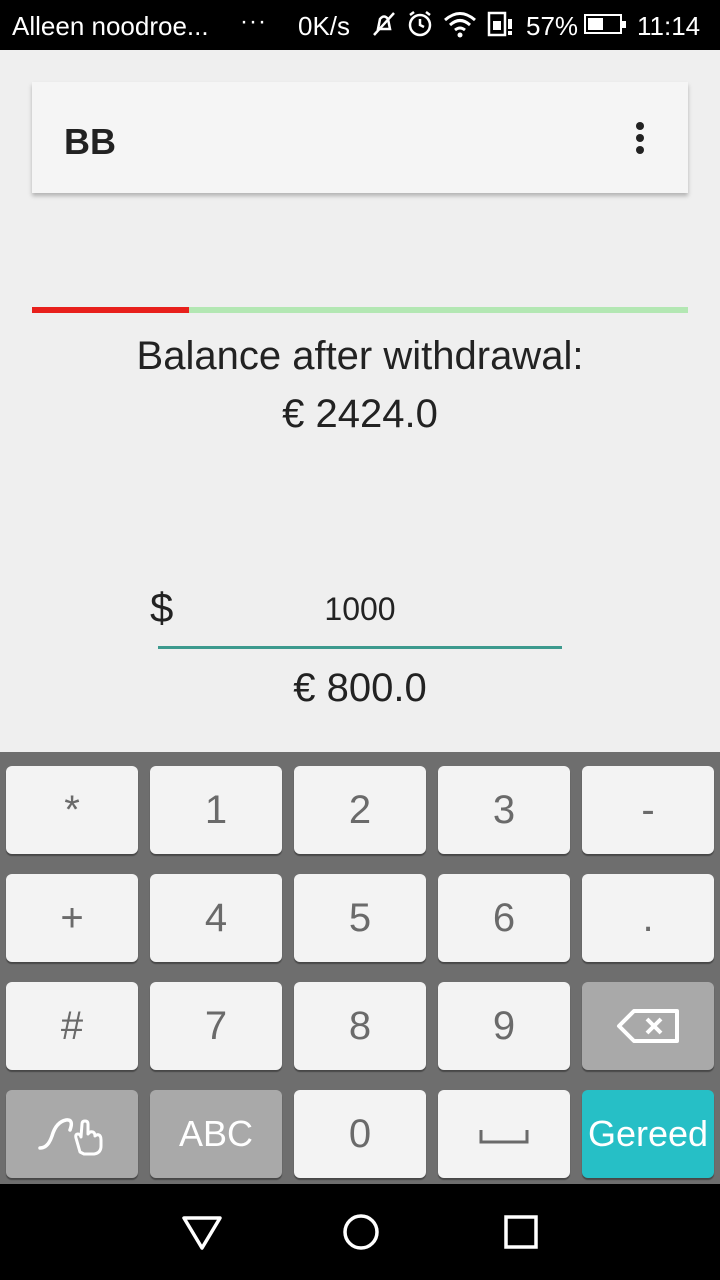 The height and width of the screenshot is (1280, 720). Describe the element at coordinates (460, 25) in the screenshot. I see `wifi-icon` at that location.